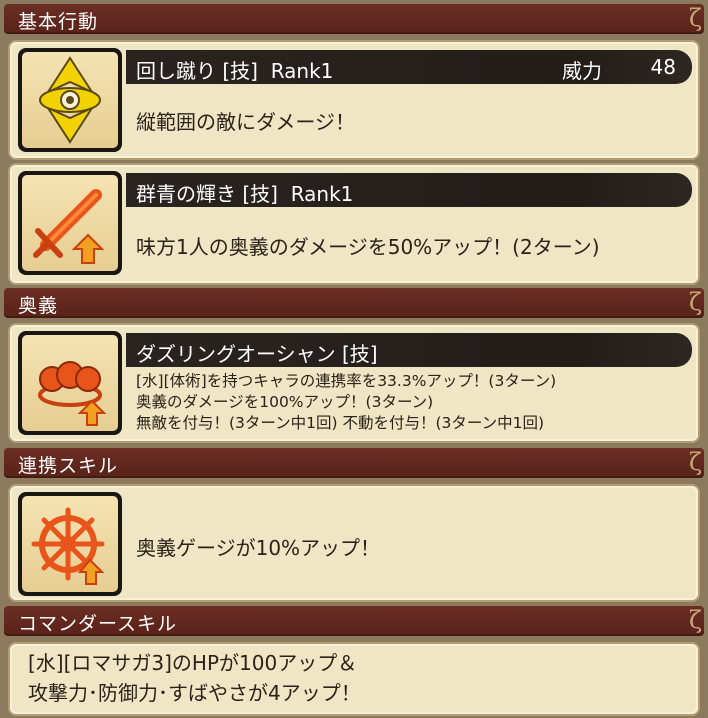  What do you see at coordinates (354, 303) in the screenshot?
I see `section-header-ougi: 奥義 ζ` at bounding box center [354, 303].